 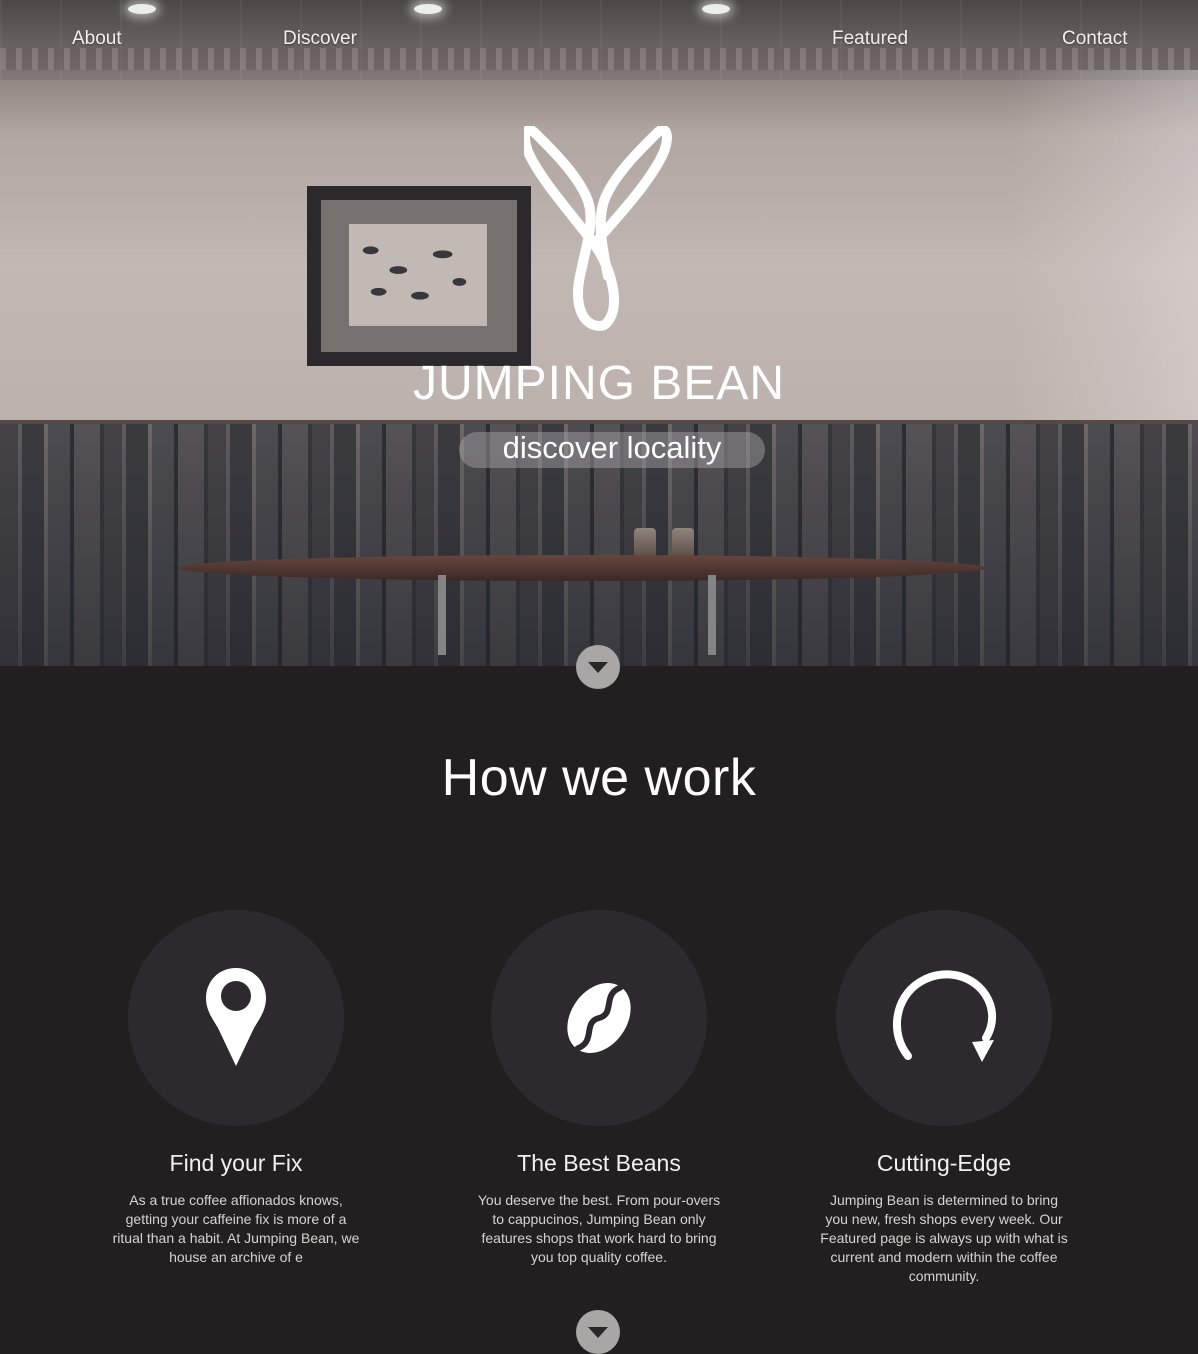 I want to click on nav-featured: Featured, so click(x=870, y=39).